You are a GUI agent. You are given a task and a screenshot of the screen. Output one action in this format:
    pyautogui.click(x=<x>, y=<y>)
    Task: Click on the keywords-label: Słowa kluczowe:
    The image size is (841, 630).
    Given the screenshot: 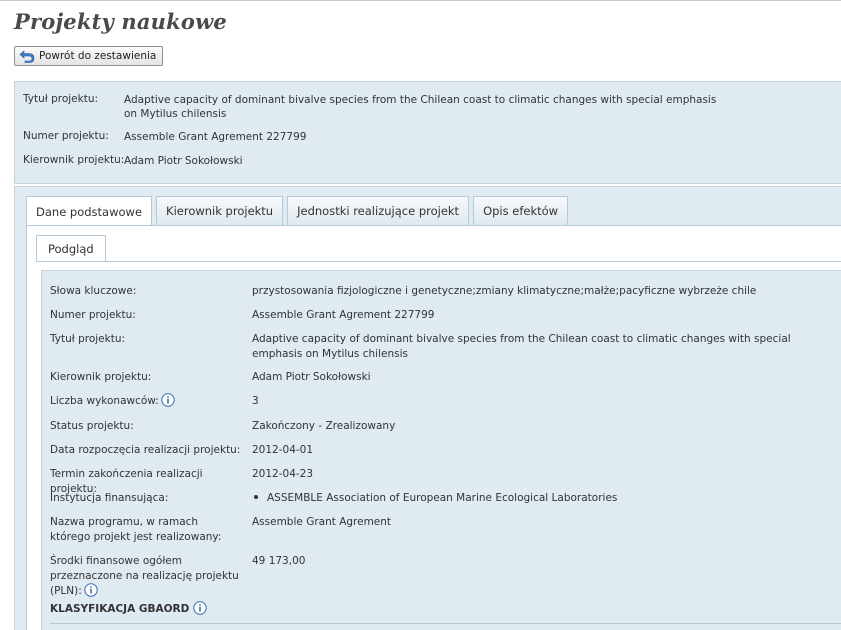 What is the action you would take?
    pyautogui.click(x=93, y=291)
    